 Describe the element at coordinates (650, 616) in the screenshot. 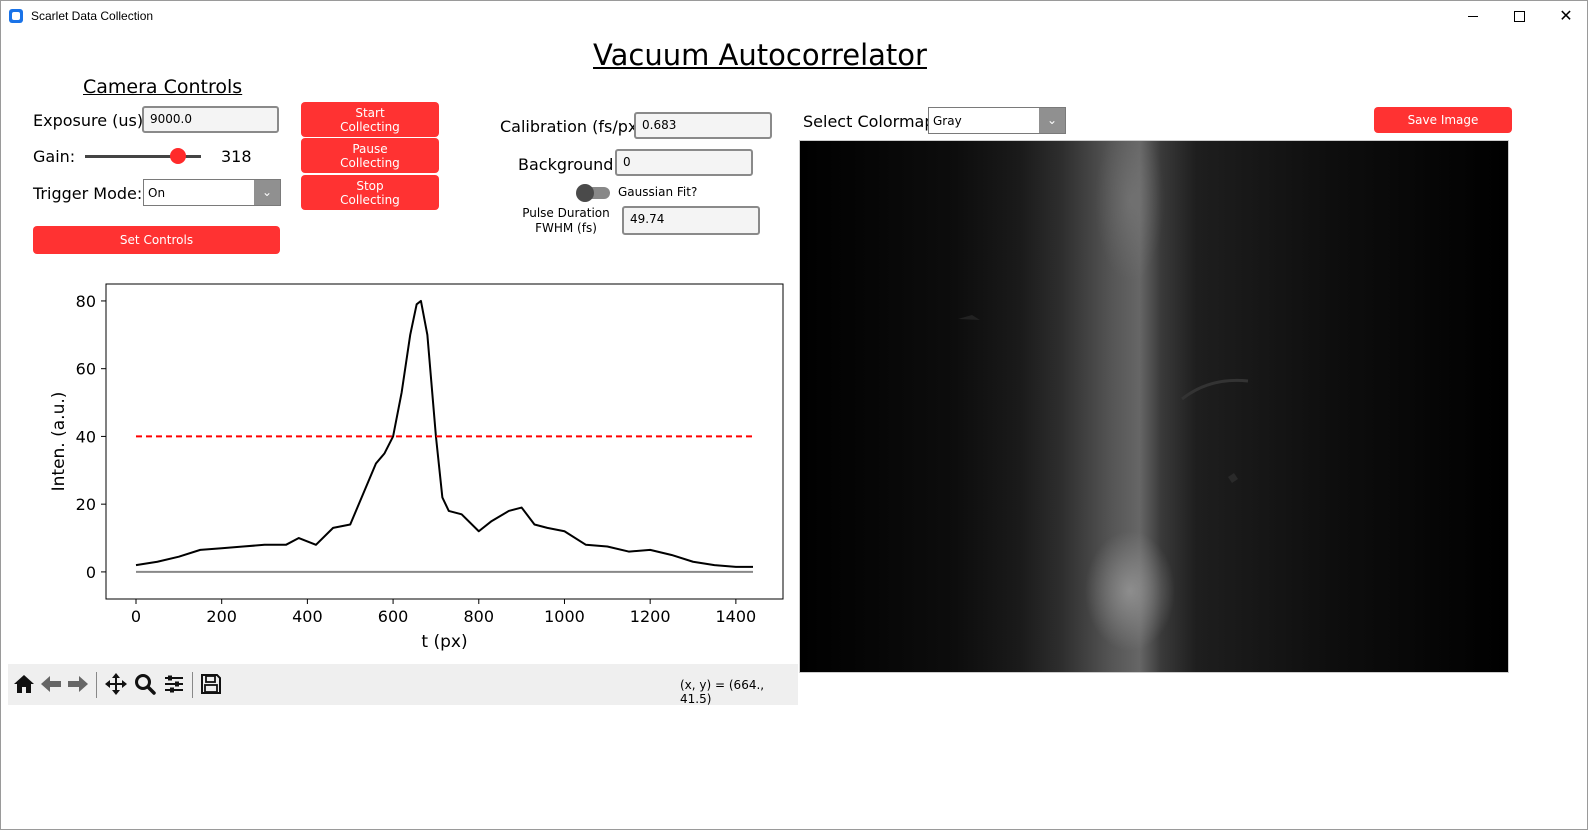

I see `x-tick-label: 1200` at that location.